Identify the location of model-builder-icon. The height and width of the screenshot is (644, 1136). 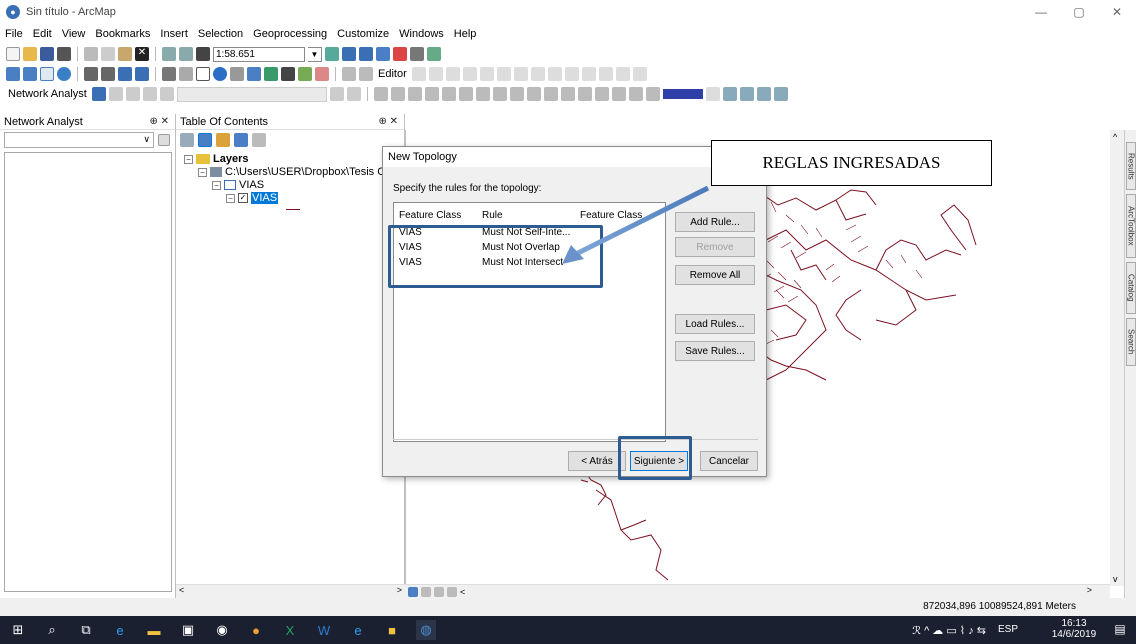
(434, 54).